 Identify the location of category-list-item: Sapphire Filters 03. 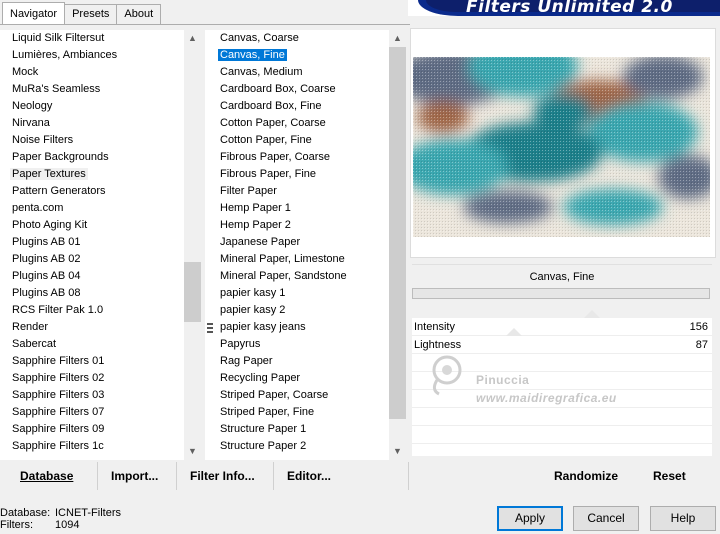
(92, 395).